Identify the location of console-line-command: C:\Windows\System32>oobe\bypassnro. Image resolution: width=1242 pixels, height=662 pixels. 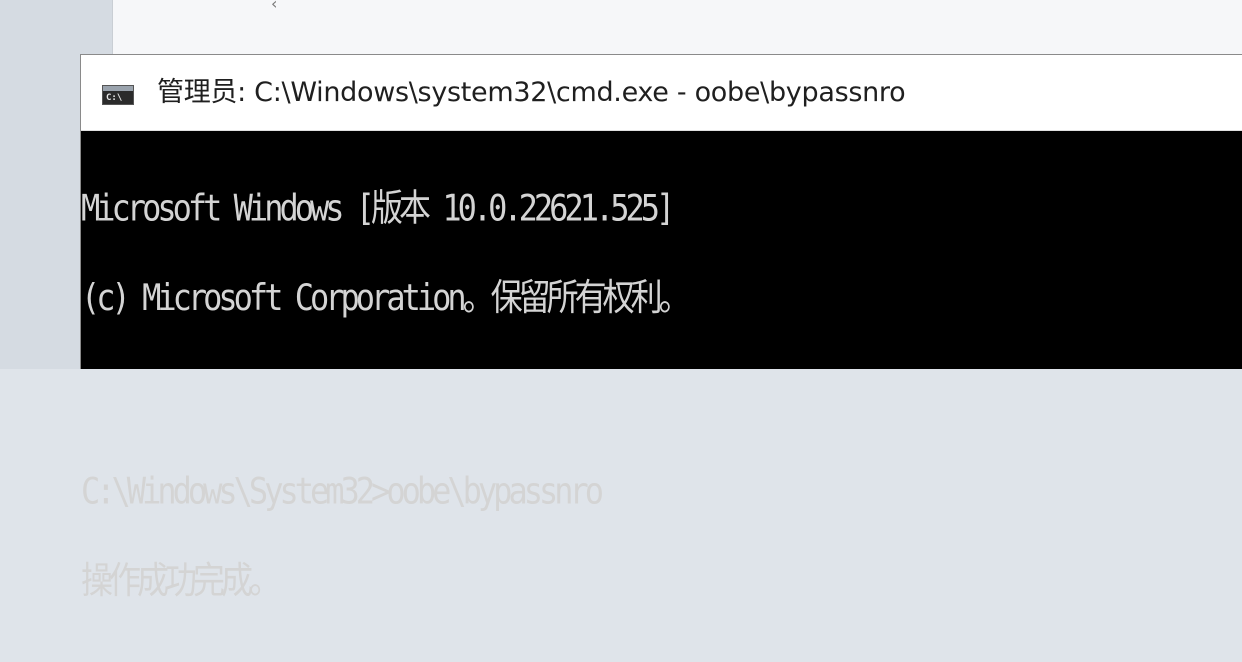
(342, 490).